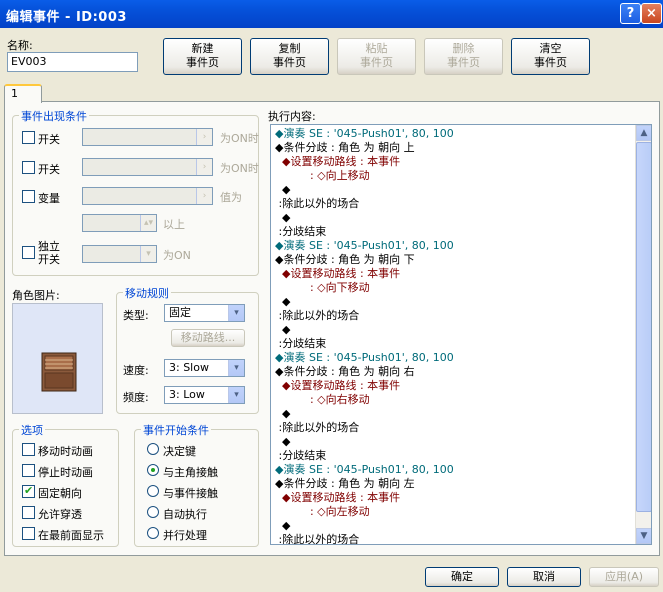  What do you see at coordinates (49, 198) in the screenshot?
I see `variable-label: 变量` at bounding box center [49, 198].